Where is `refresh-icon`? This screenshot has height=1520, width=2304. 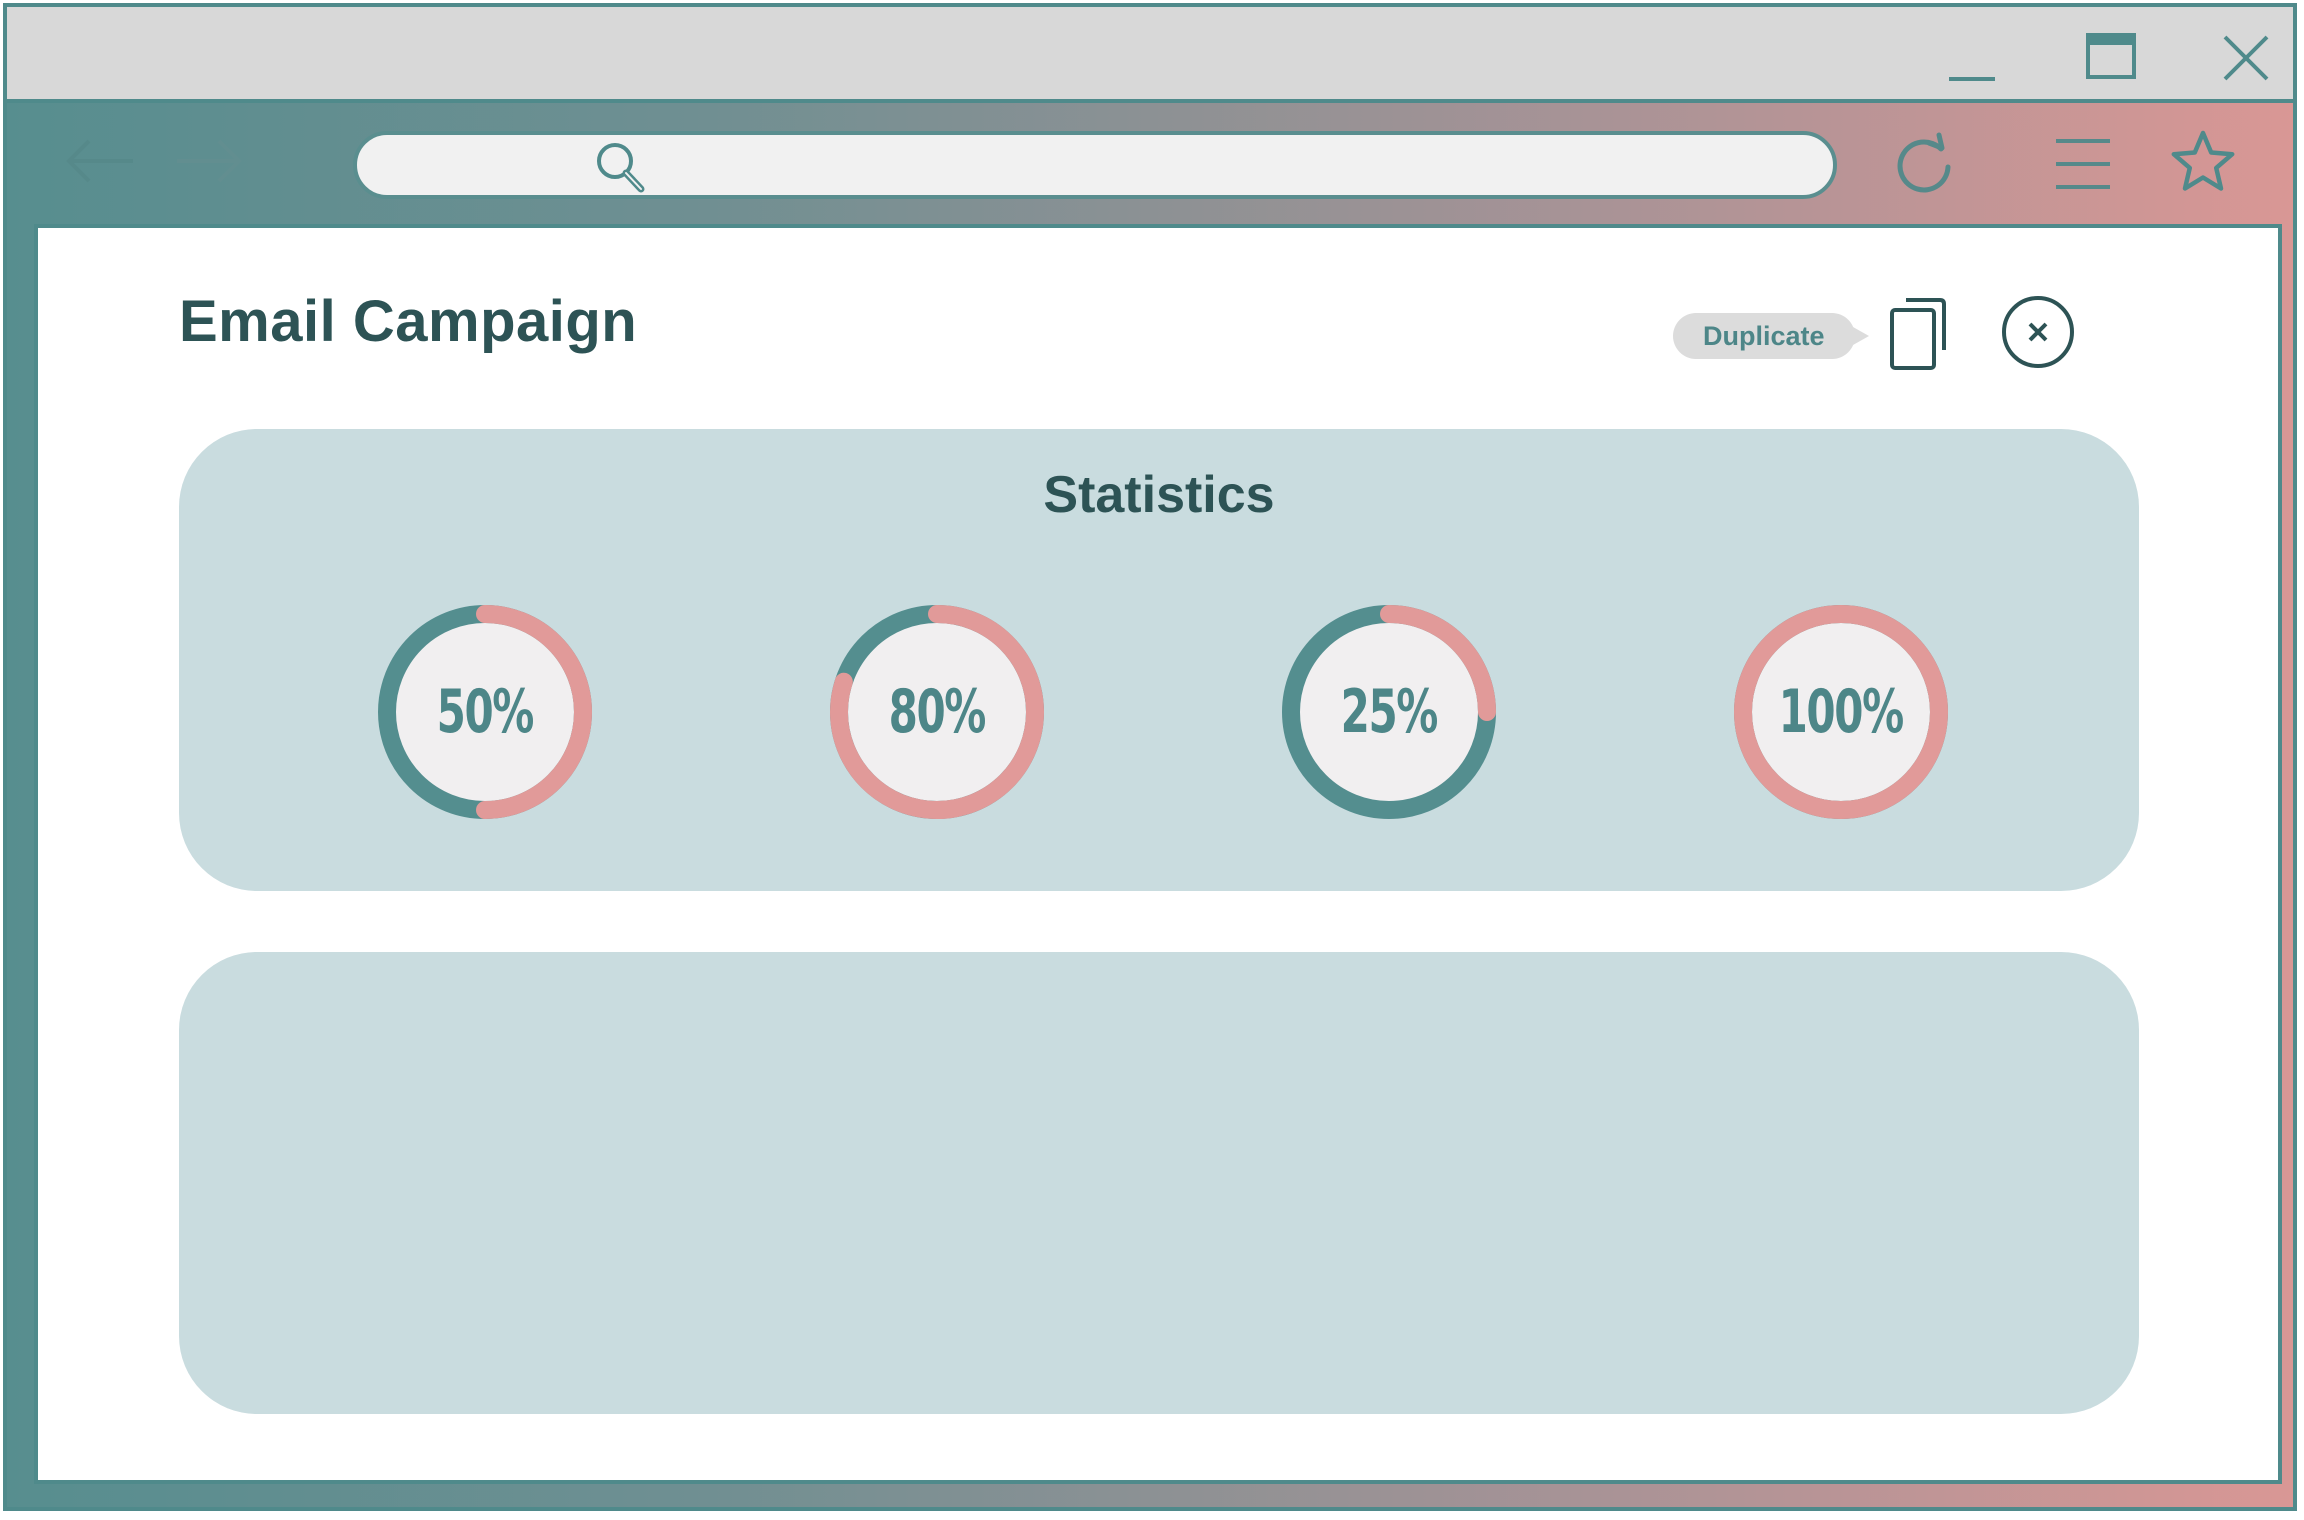
refresh-icon is located at coordinates (1924, 162).